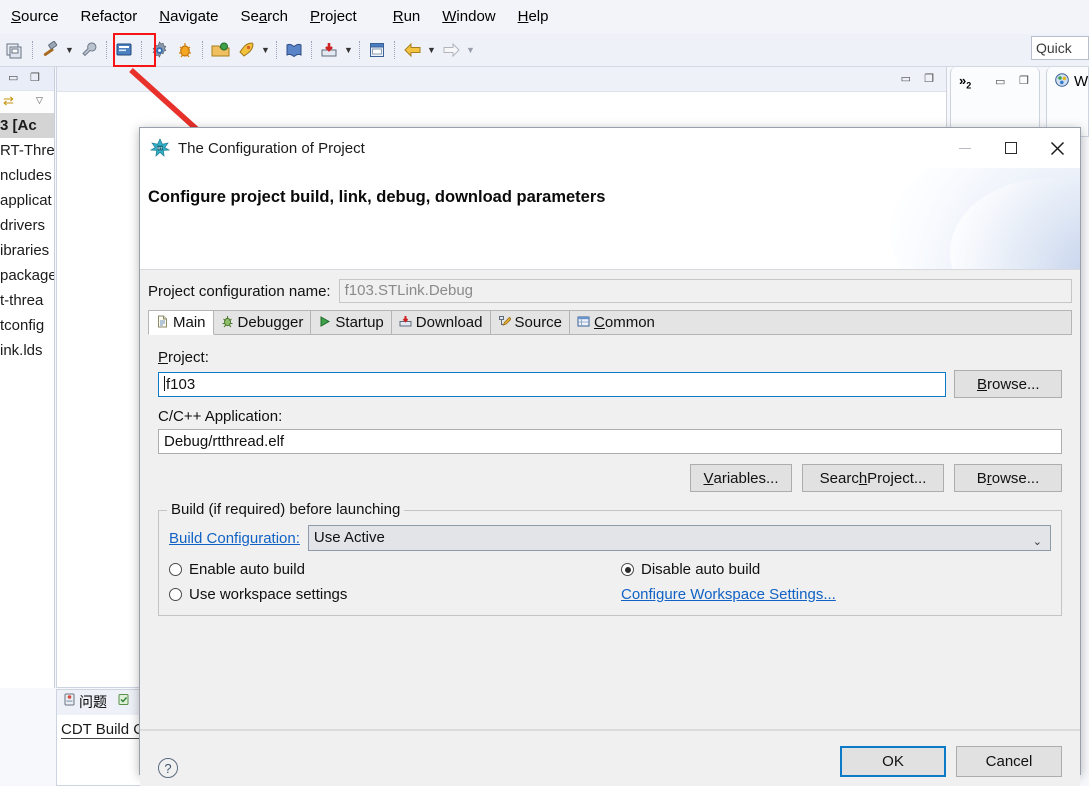 This screenshot has width=1089, height=786. Describe the element at coordinates (906, 78) in the screenshot. I see `editor-minimize-icon: ▭` at that location.